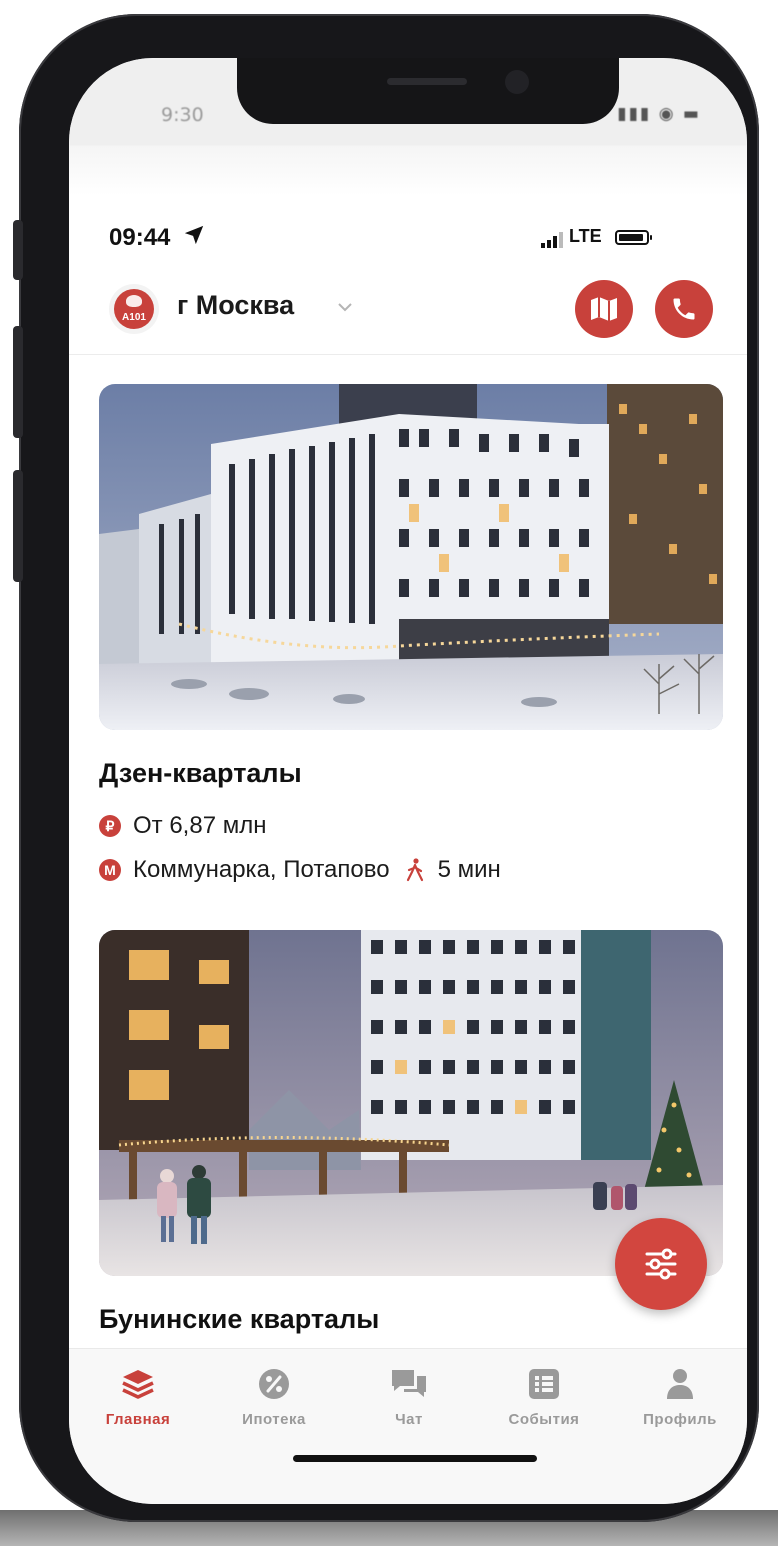 This screenshot has width=778, height=1546. I want to click on project-title: Бунинские кварталы, so click(239, 1319).